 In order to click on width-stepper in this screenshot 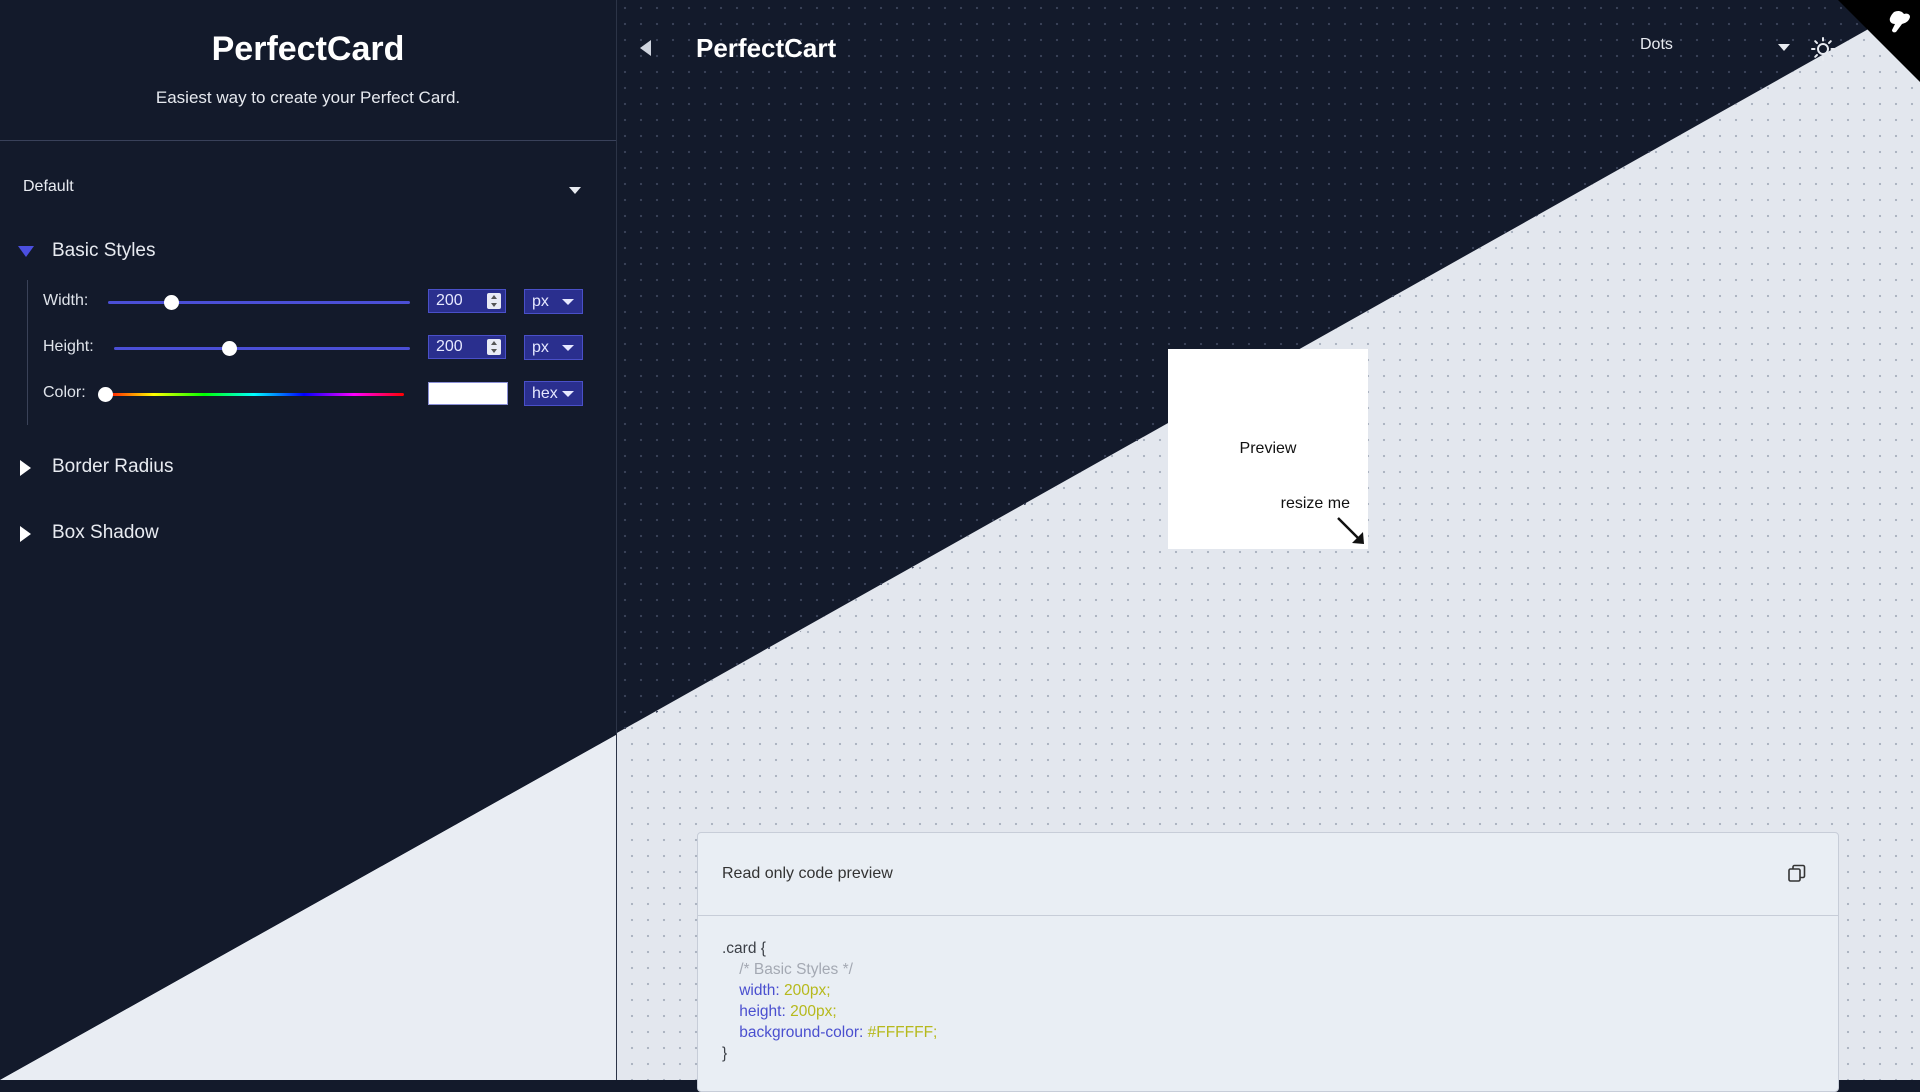, I will do `click(494, 301)`.